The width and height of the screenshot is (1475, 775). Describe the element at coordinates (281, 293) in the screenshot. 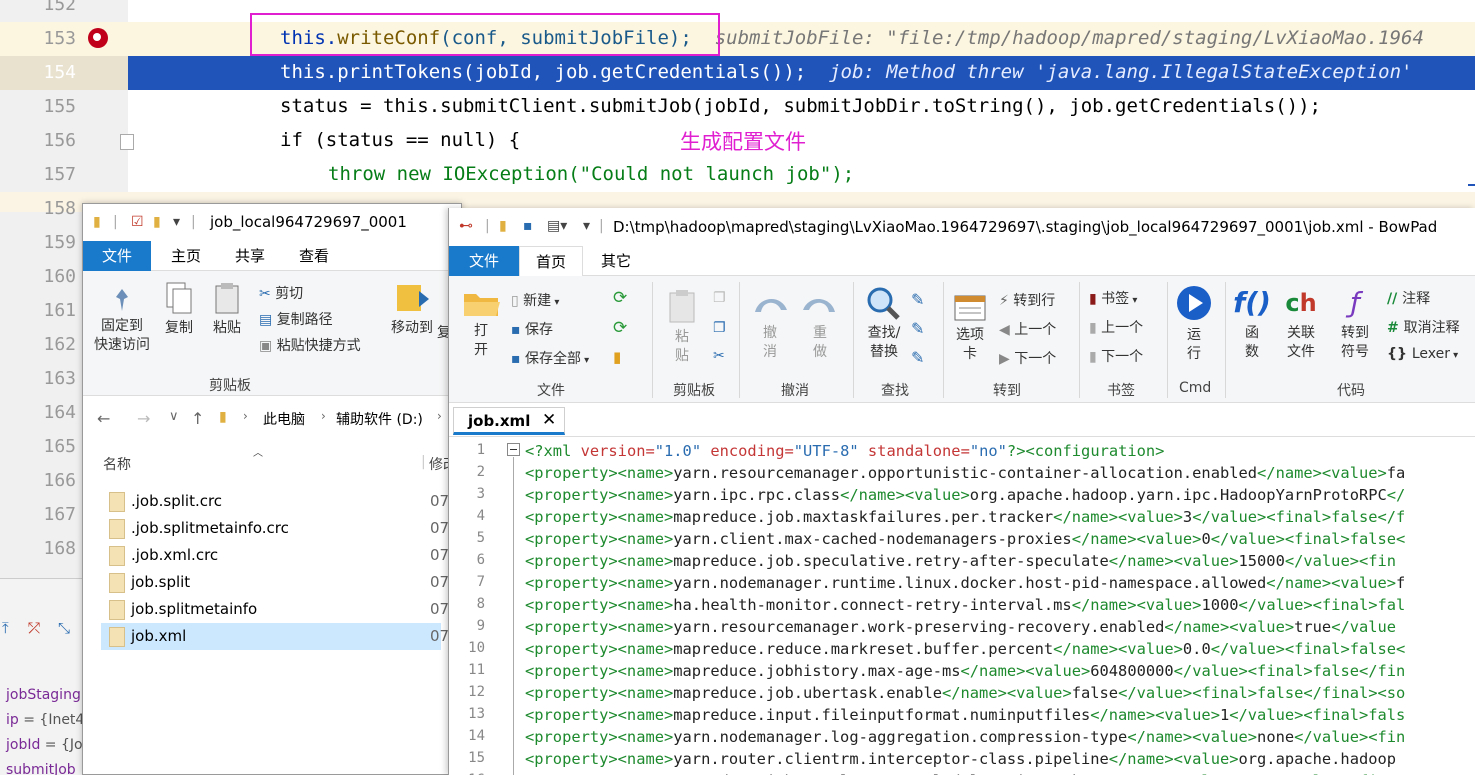

I see `cut-button: ✂ 剪切` at that location.